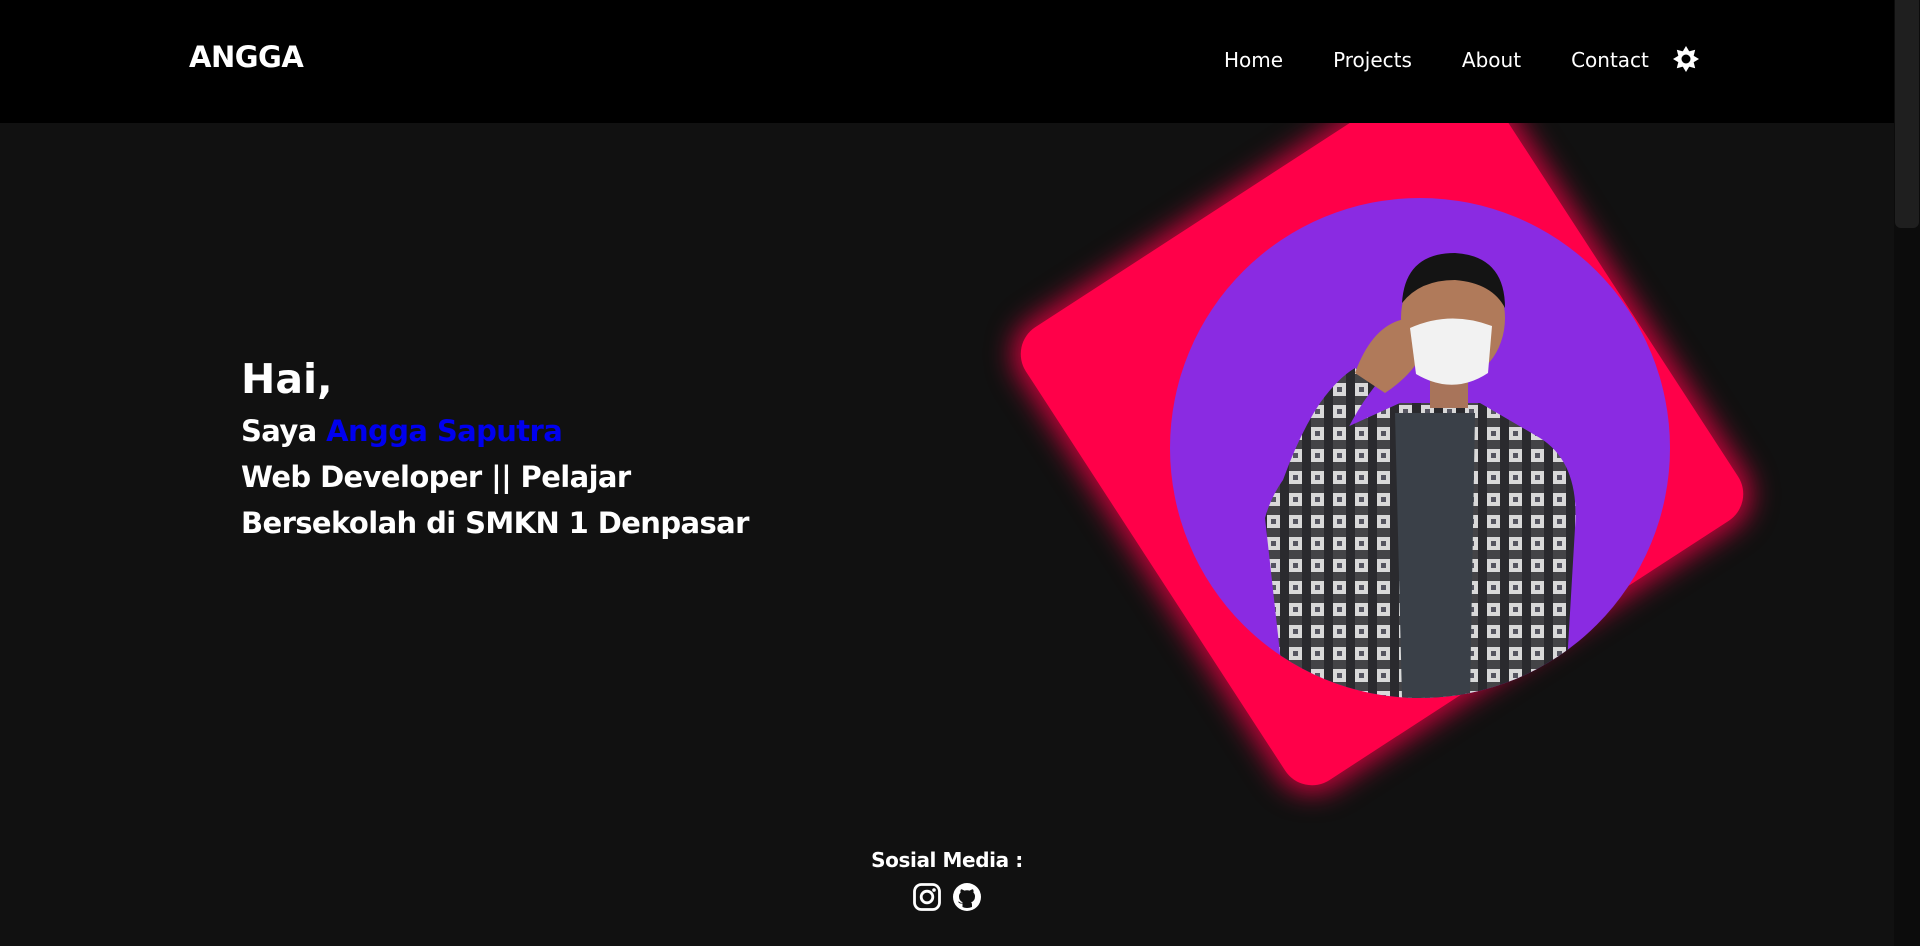 This screenshot has width=1920, height=946. What do you see at coordinates (287, 379) in the screenshot?
I see `greeting-heading: Hai,` at bounding box center [287, 379].